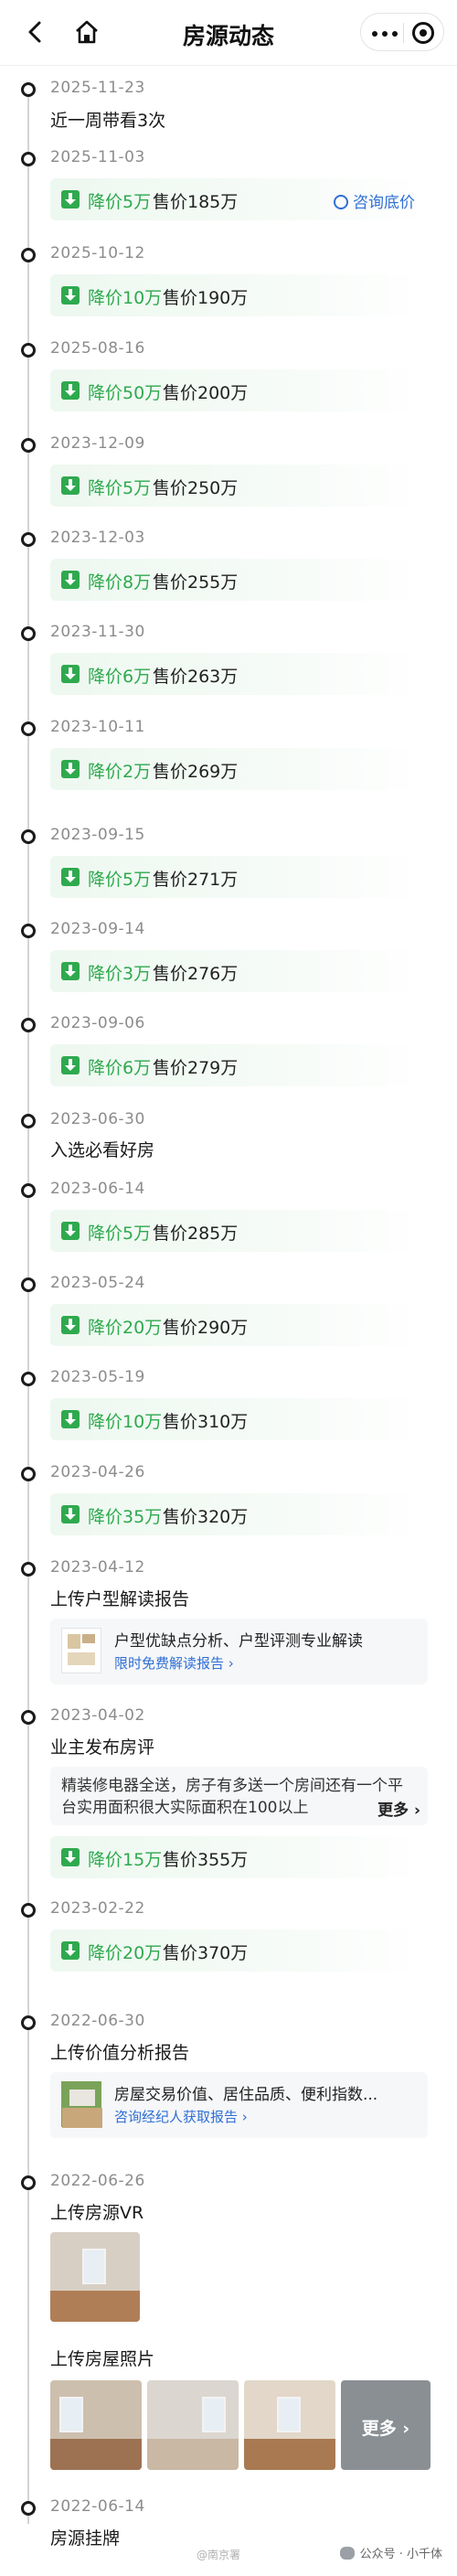 Image resolution: width=457 pixels, height=2576 pixels. What do you see at coordinates (97, 1189) in the screenshot?
I see `event-date: 2023-06-14` at bounding box center [97, 1189].